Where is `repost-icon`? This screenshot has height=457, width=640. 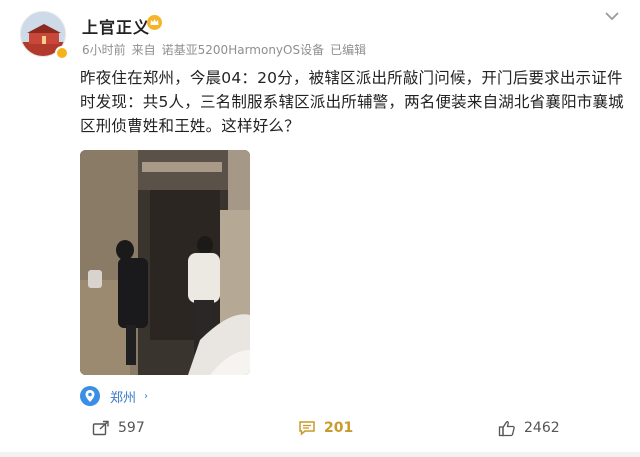
repost-icon is located at coordinates (100, 428).